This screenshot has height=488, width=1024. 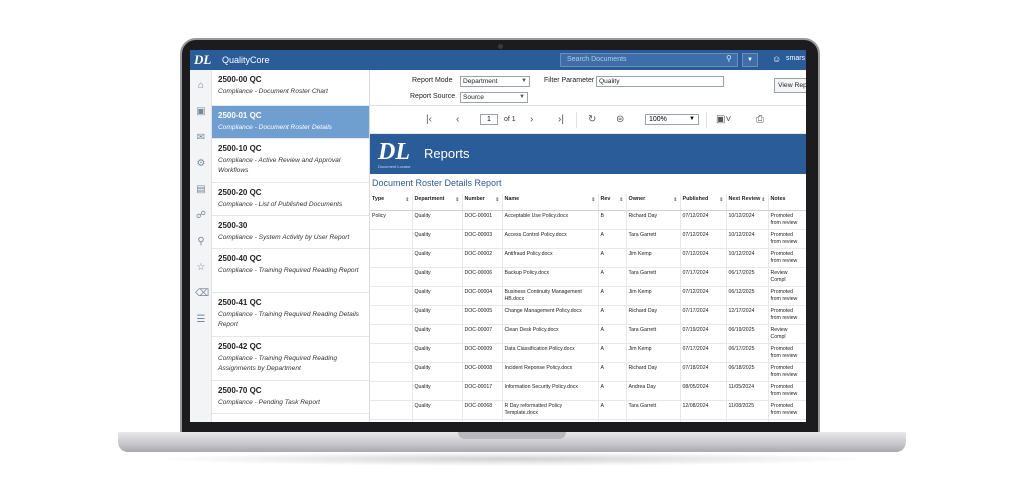 I want to click on report-code: 2500-01 QC, so click(x=240, y=115).